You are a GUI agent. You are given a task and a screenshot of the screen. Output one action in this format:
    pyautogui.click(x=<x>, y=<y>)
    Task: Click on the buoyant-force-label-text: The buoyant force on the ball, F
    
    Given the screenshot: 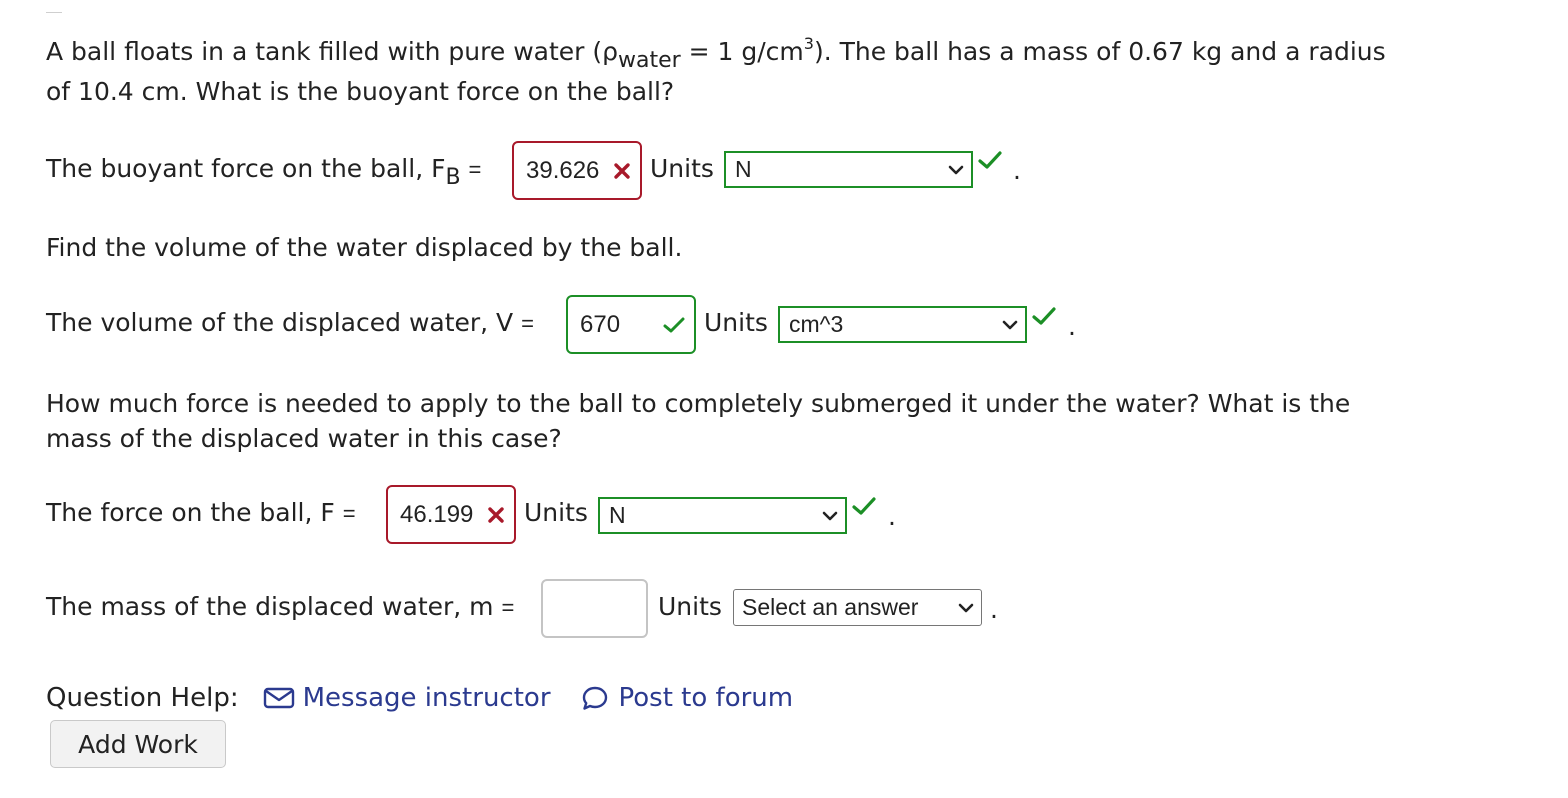 What is the action you would take?
    pyautogui.click(x=246, y=168)
    